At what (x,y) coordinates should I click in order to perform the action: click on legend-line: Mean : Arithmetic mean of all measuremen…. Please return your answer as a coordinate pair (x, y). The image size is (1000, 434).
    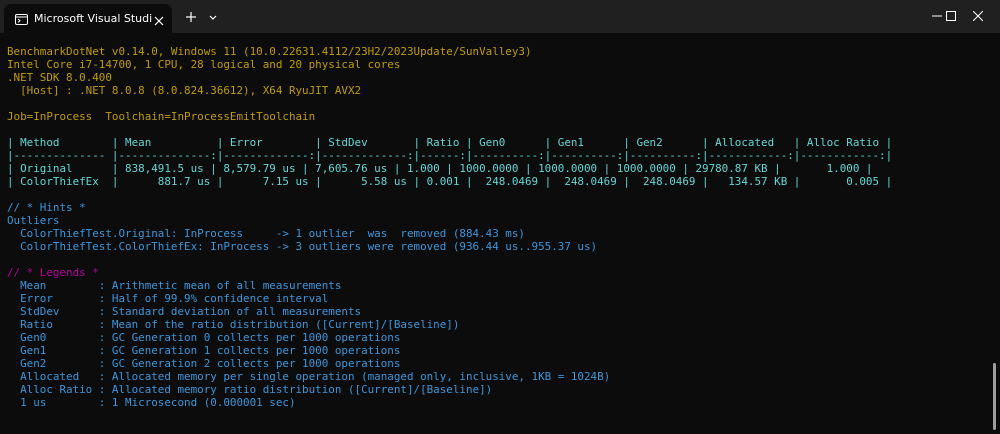
    Looking at the image, I should click on (174, 285).